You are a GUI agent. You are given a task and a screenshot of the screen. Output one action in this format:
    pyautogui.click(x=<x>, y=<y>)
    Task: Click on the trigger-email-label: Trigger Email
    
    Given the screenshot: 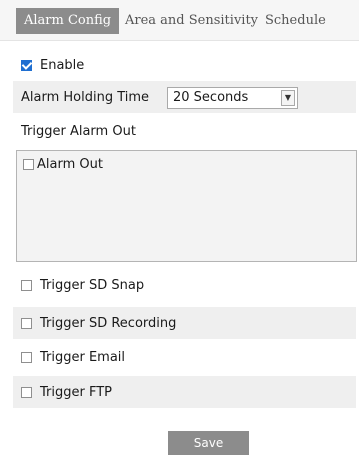 What is the action you would take?
    pyautogui.click(x=83, y=357)
    